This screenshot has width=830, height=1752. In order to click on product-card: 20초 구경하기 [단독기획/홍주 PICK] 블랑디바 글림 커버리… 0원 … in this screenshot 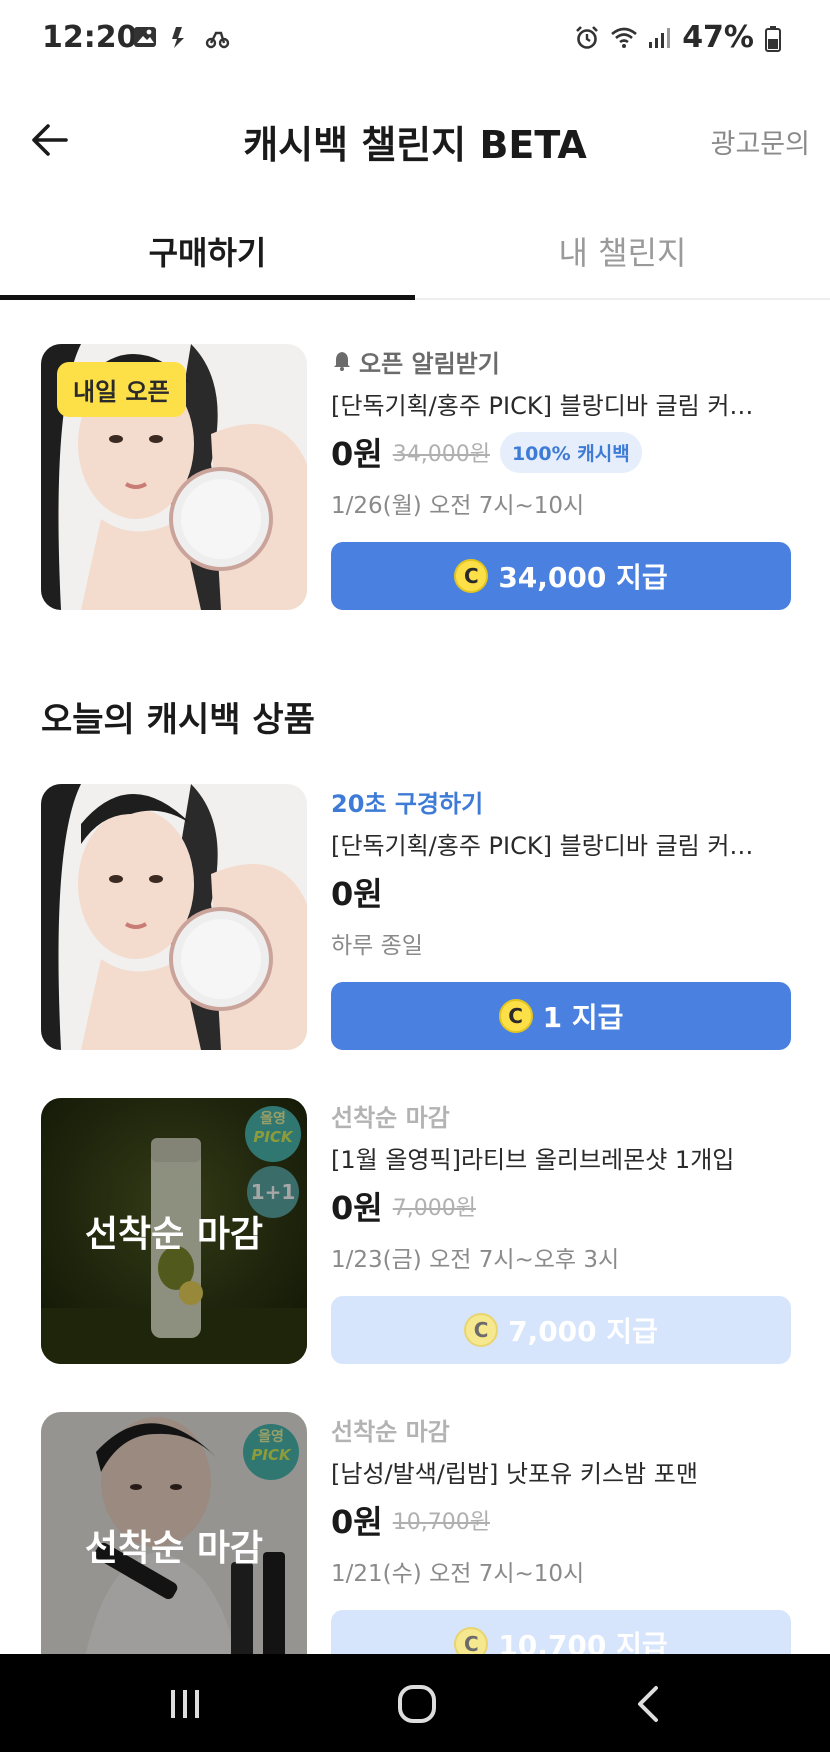, I will do `click(416, 917)`.